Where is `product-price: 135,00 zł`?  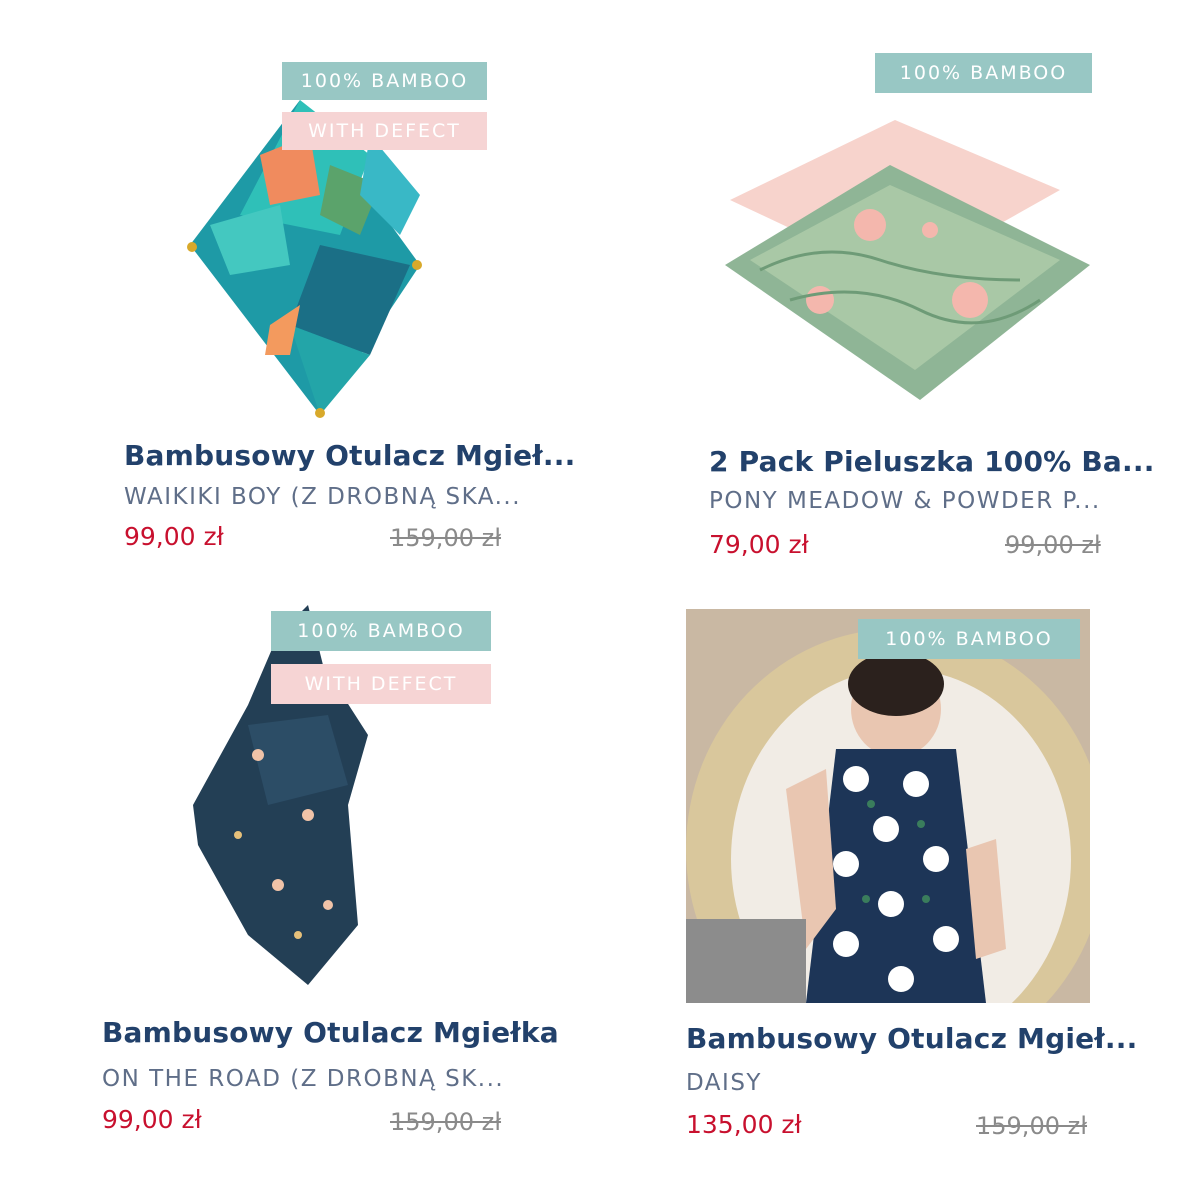
product-price: 135,00 zł is located at coordinates (744, 1124).